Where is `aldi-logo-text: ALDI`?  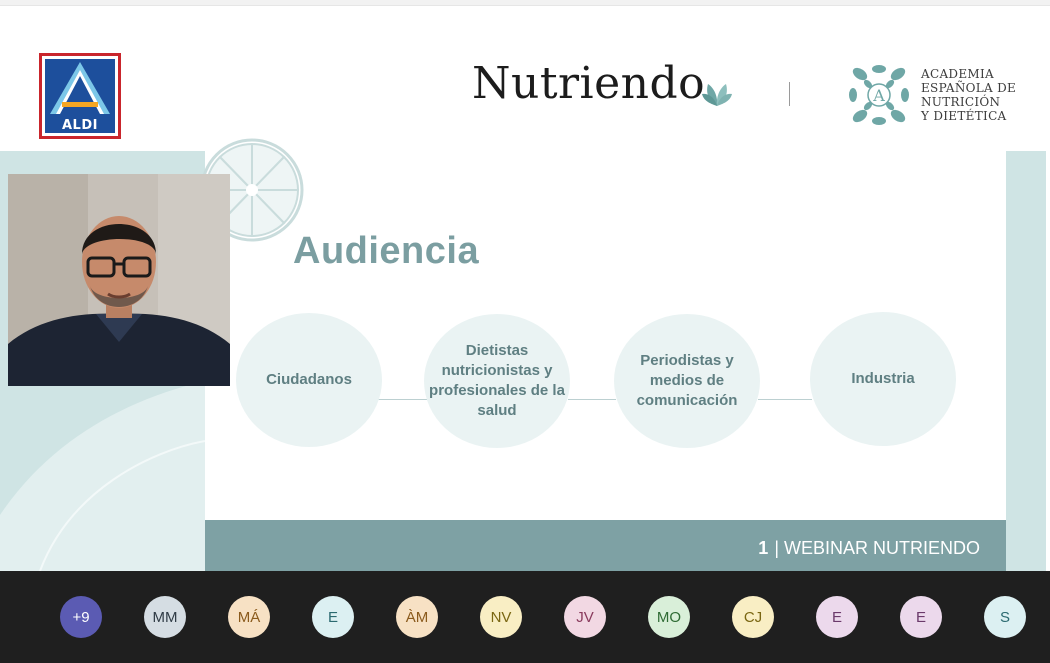
aldi-logo-text: ALDI is located at coordinates (80, 125).